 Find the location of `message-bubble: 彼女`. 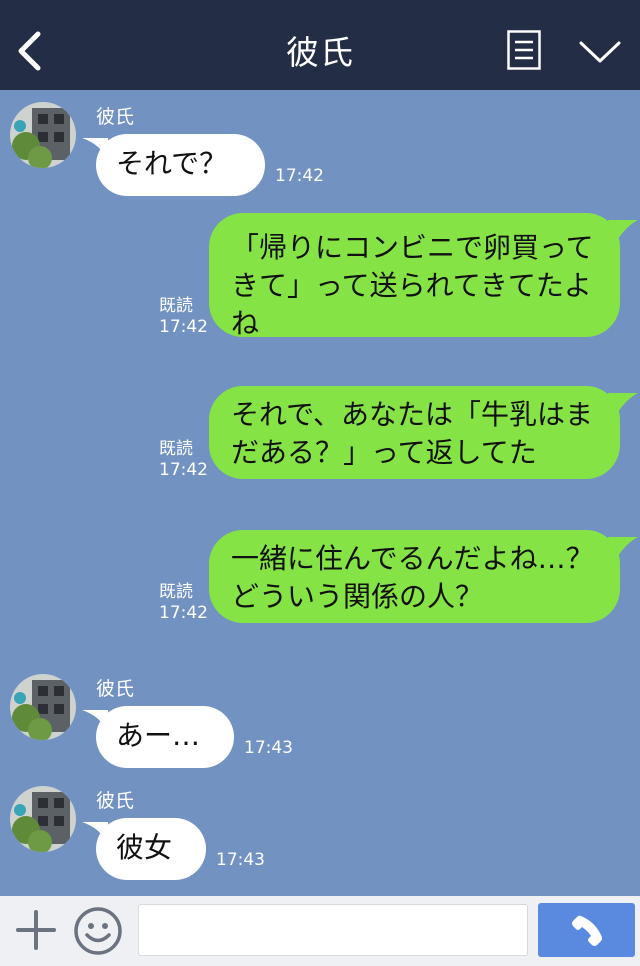

message-bubble: 彼女 is located at coordinates (151, 849).